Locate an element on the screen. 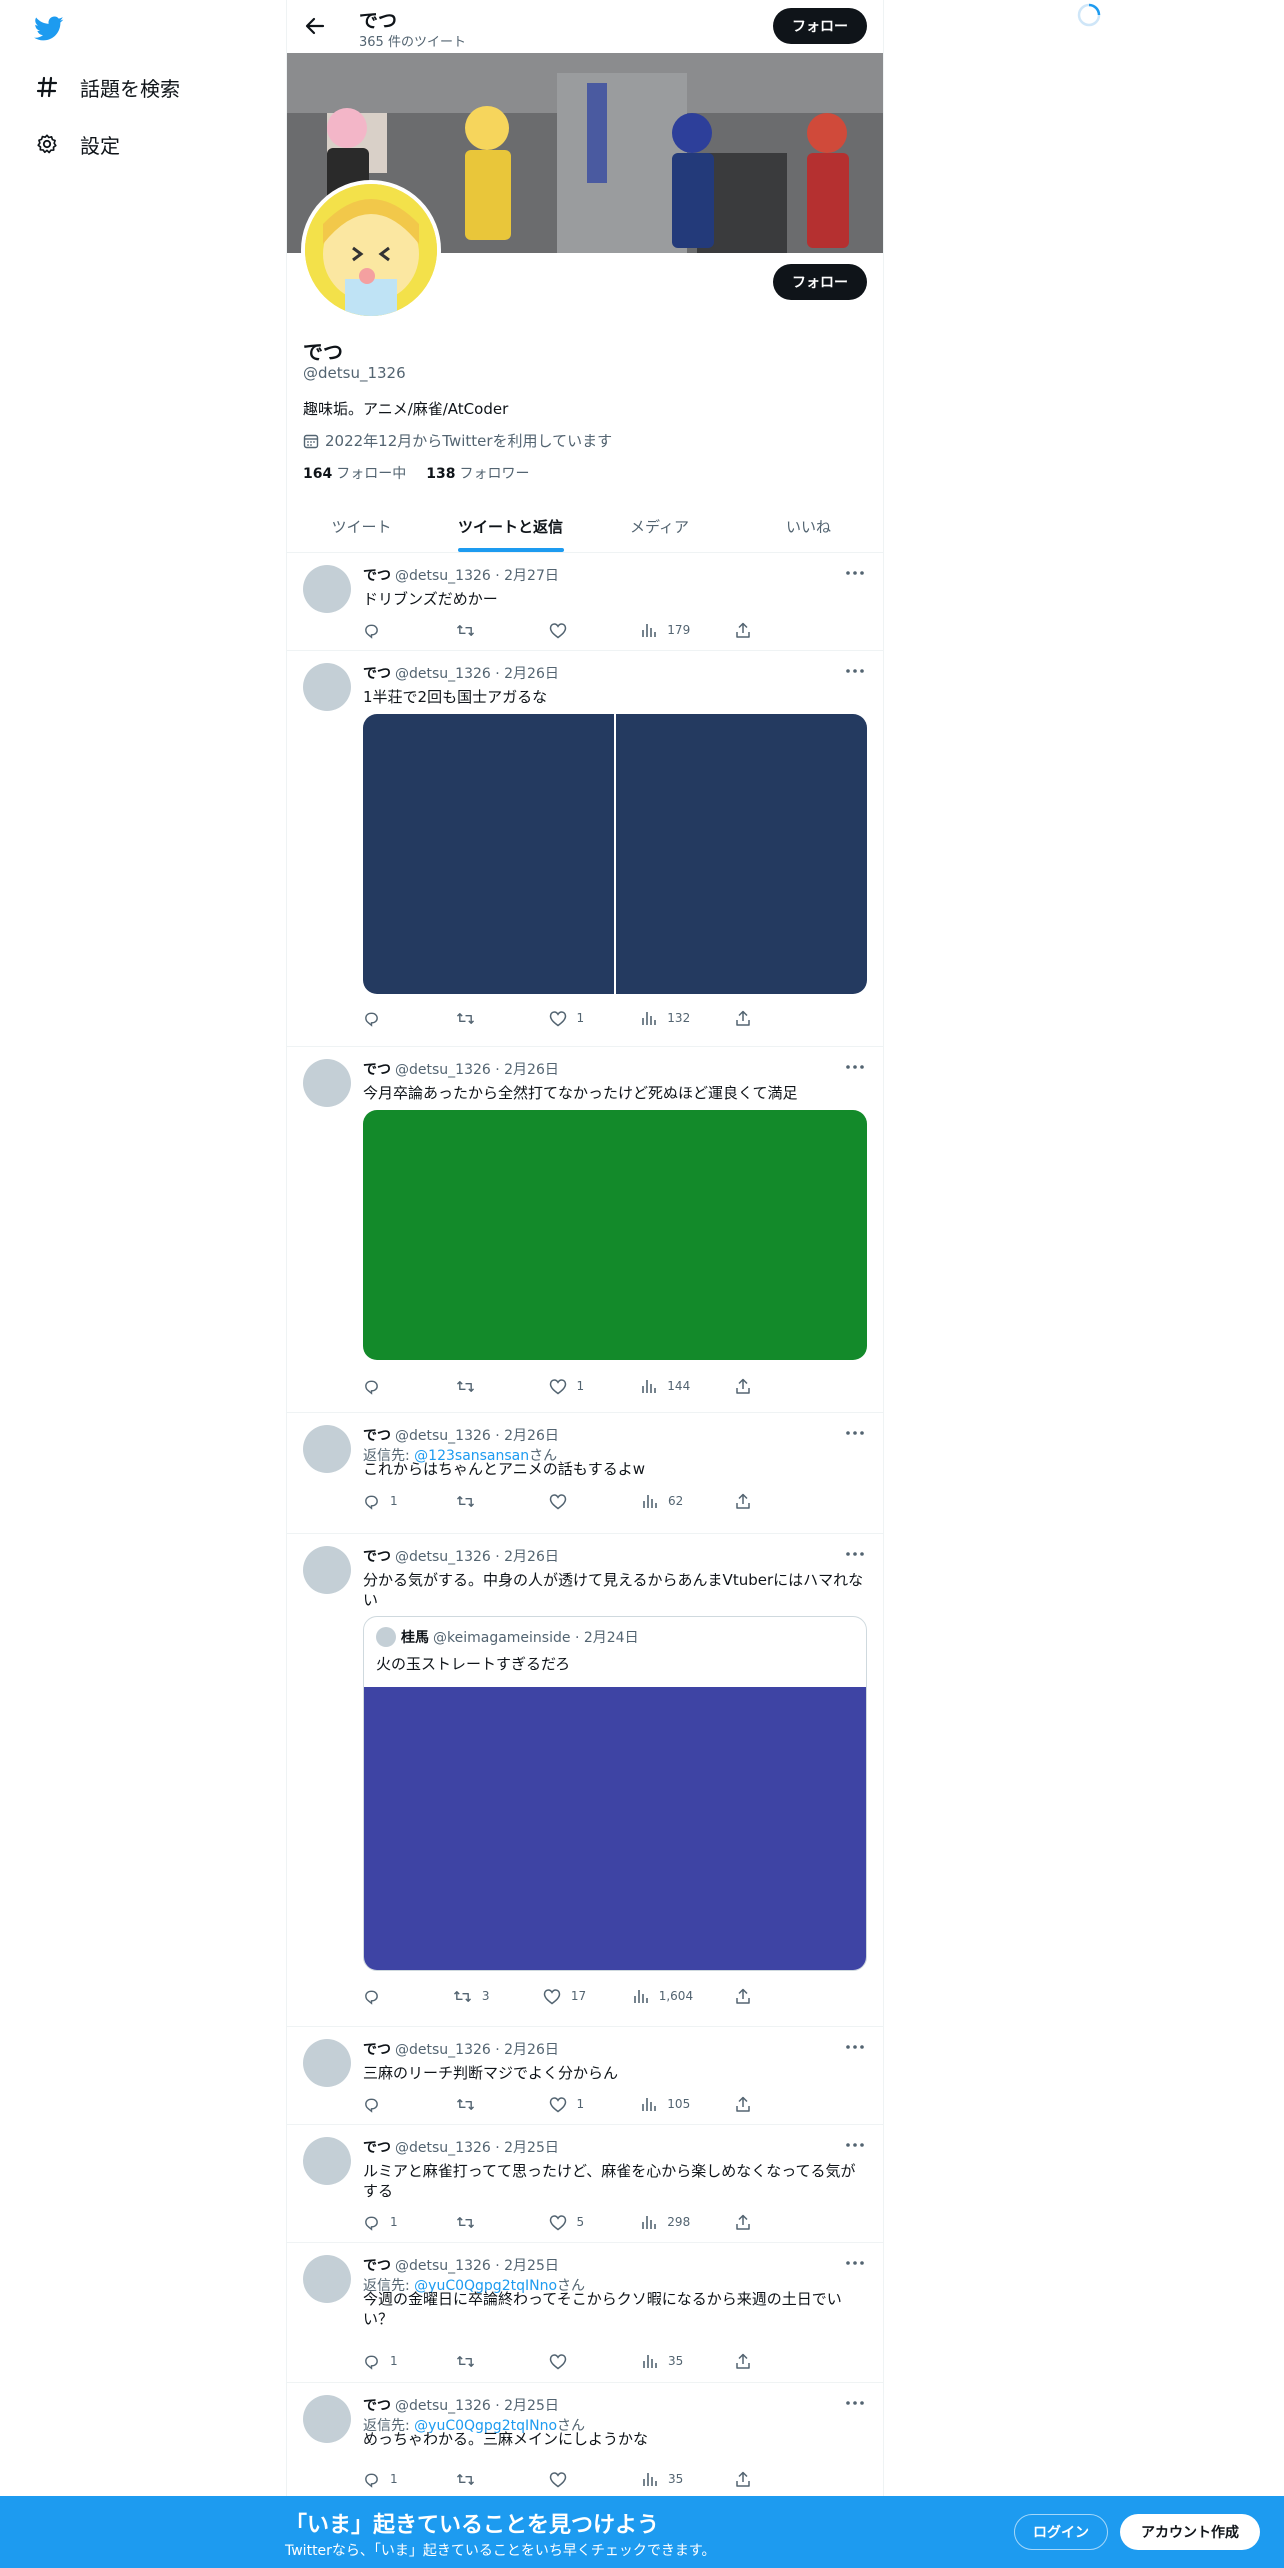  tweet-handle-date: @detsu_1326 · 2月27日 is located at coordinates (477, 576).